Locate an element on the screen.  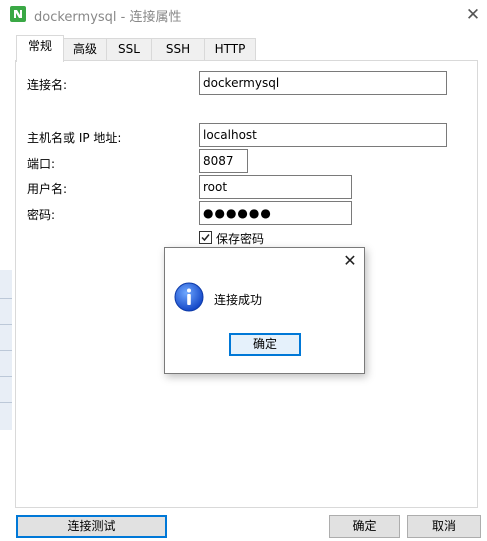
window-title: dockermysql - 连接属性 is located at coordinates (108, 17).